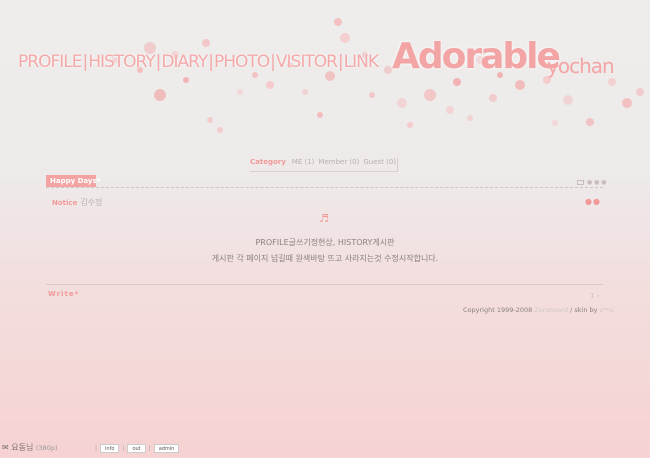  I want to click on category-bar: Category ME (1) Member (0) Guest (0), so click(324, 165).